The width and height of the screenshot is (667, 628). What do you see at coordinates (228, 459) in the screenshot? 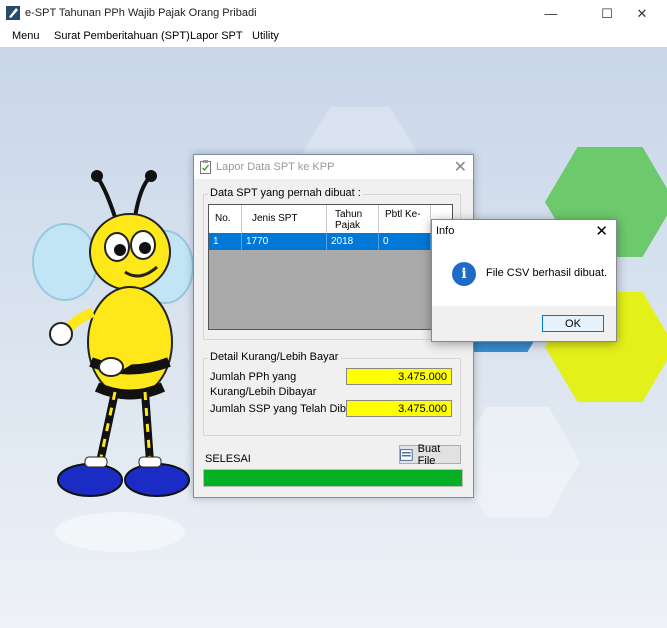
I see `status-label: SELESAI` at bounding box center [228, 459].